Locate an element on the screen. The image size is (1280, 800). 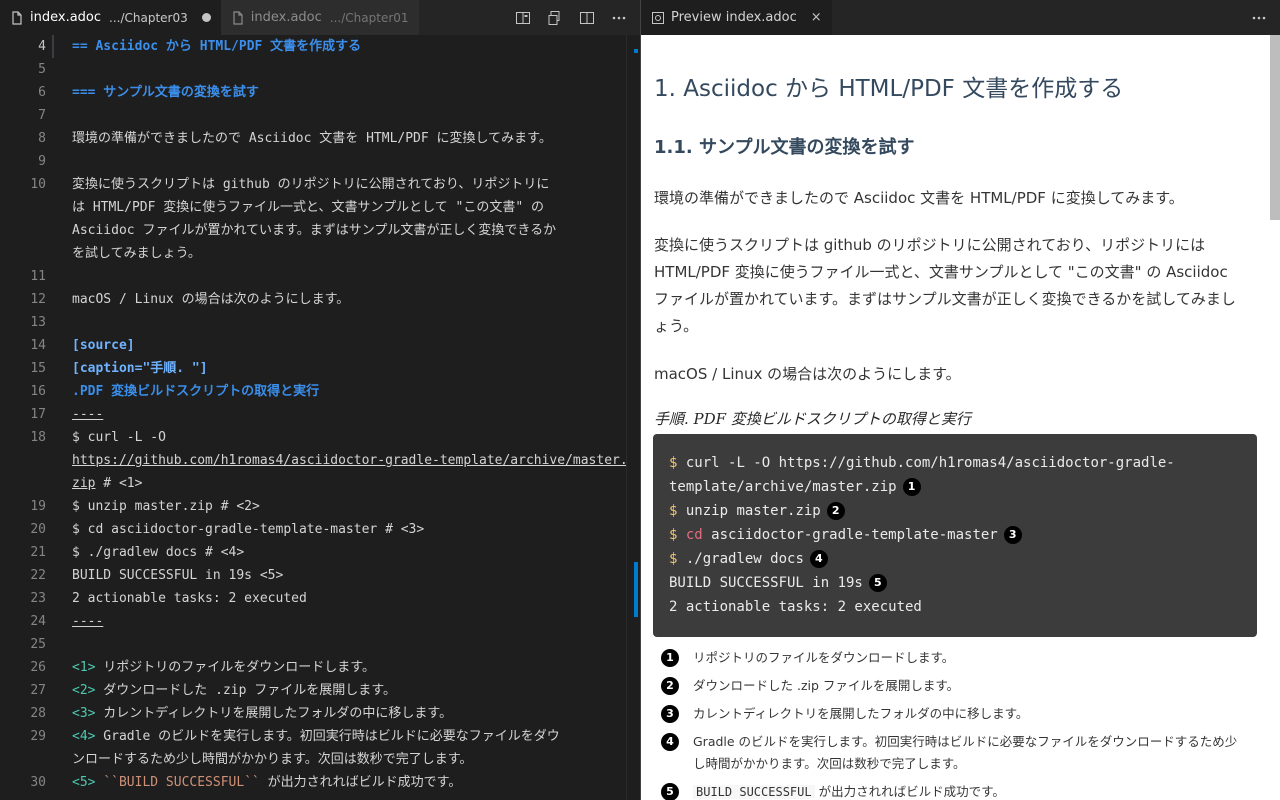
preview-scrollbar-thumb is located at coordinates (1275, 127).